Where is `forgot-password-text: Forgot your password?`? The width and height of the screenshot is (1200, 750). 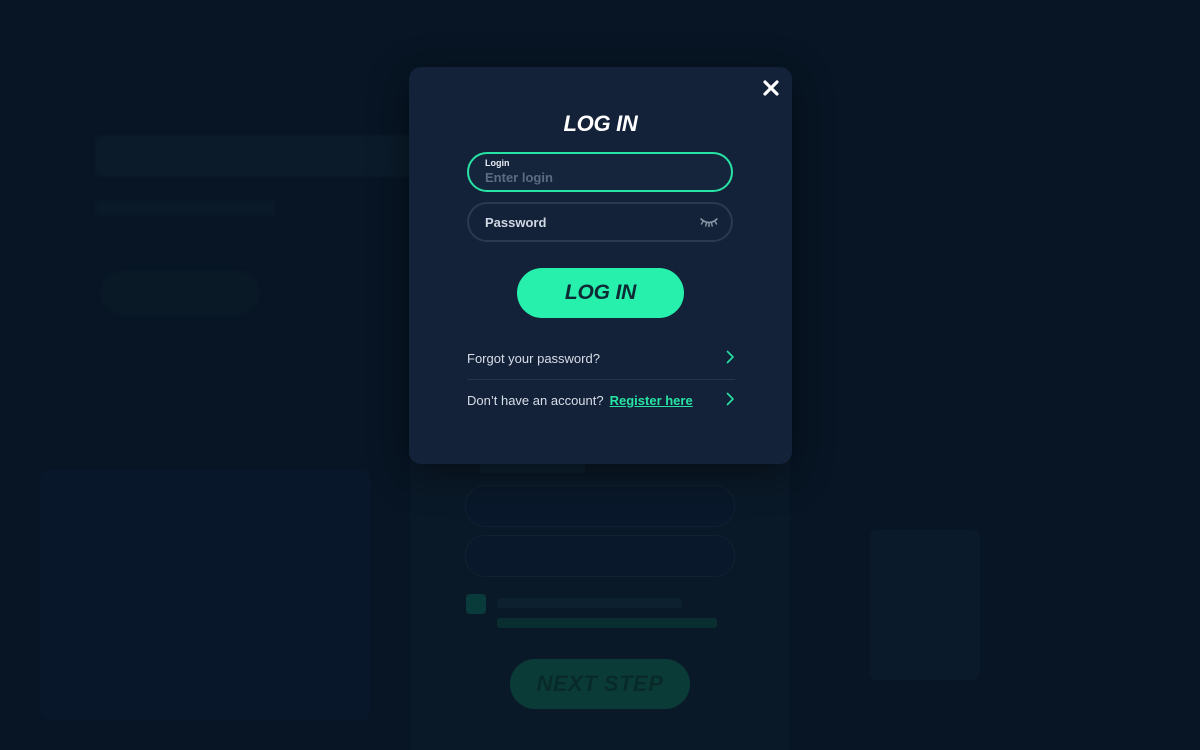
forgot-password-text: Forgot your password? is located at coordinates (533, 358).